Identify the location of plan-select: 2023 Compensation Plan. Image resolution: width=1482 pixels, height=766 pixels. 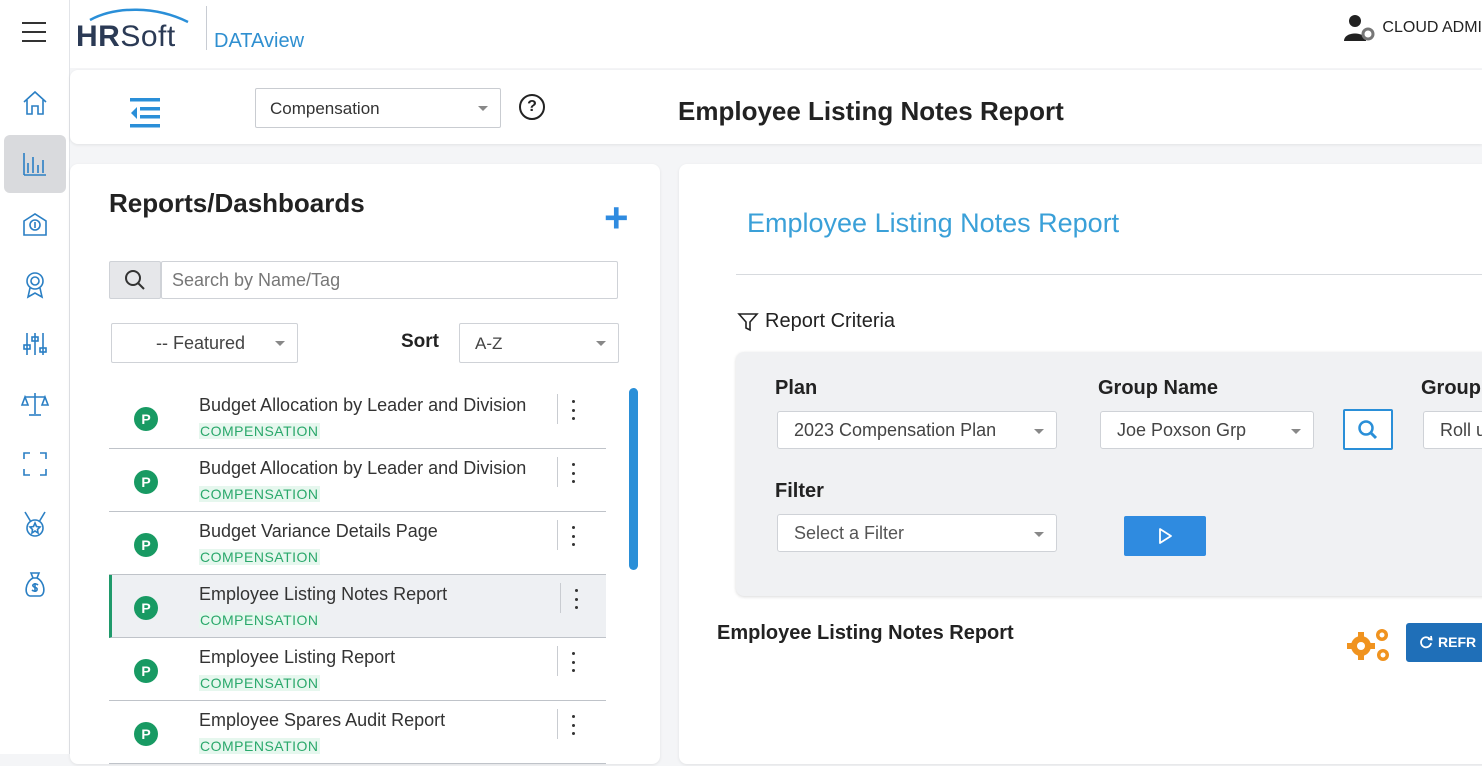
(917, 430).